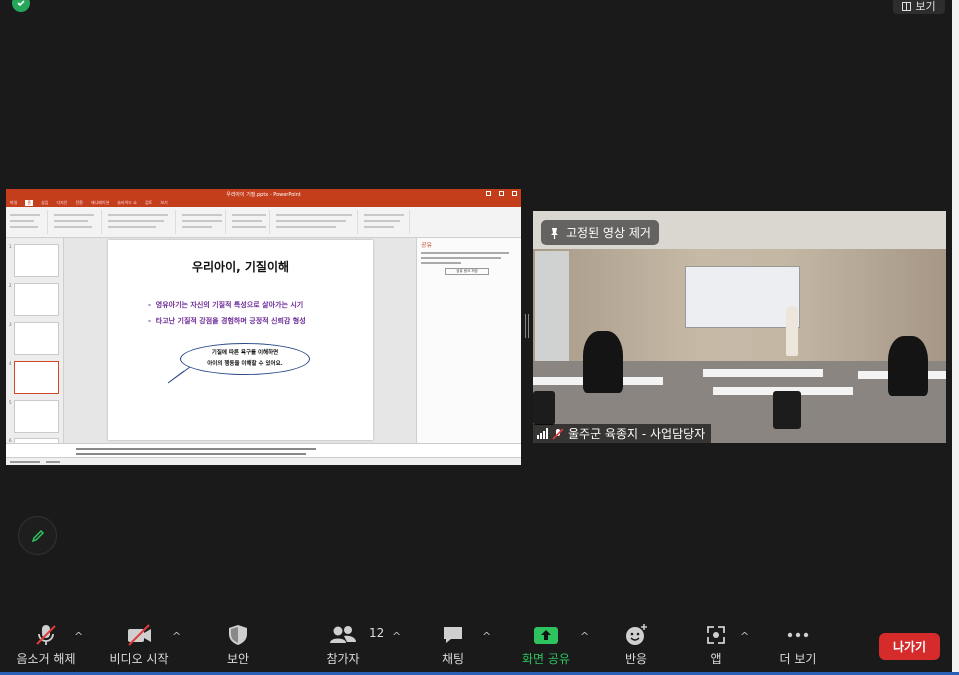 This screenshot has width=959, height=675. I want to click on ppt-tab: 검토, so click(148, 202).